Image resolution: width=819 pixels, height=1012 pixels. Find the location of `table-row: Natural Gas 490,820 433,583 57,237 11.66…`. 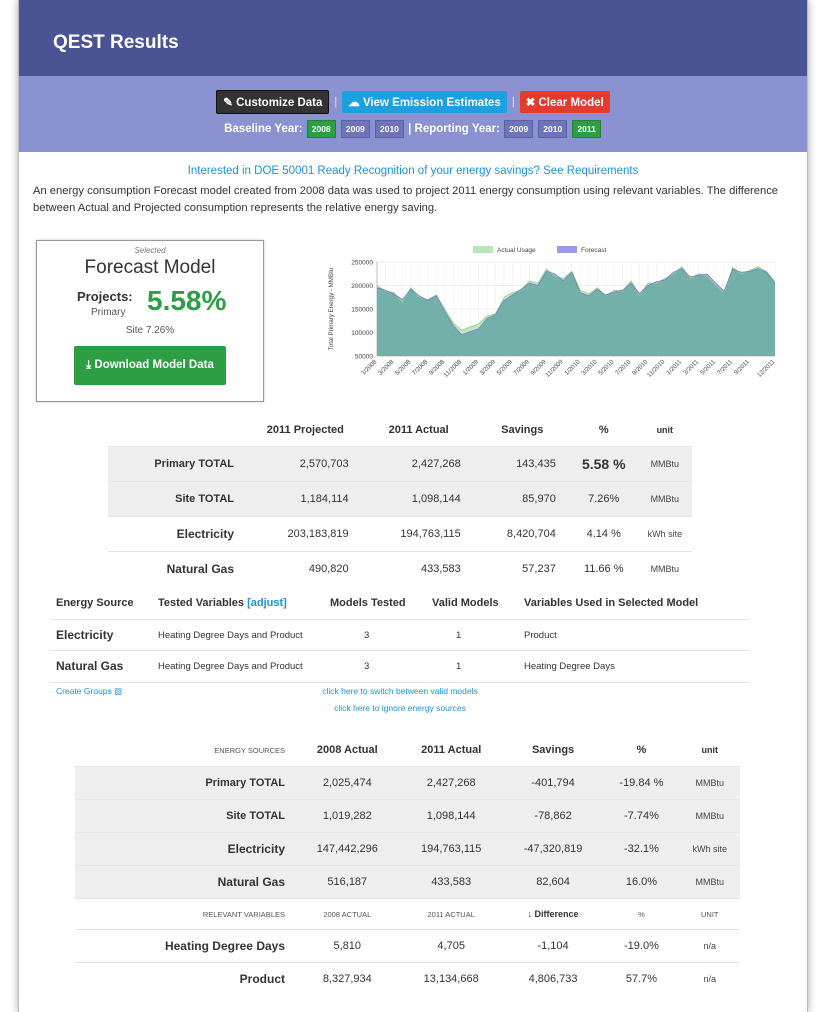

table-row: Natural Gas 490,820 433,583 57,237 11.66… is located at coordinates (400, 568).